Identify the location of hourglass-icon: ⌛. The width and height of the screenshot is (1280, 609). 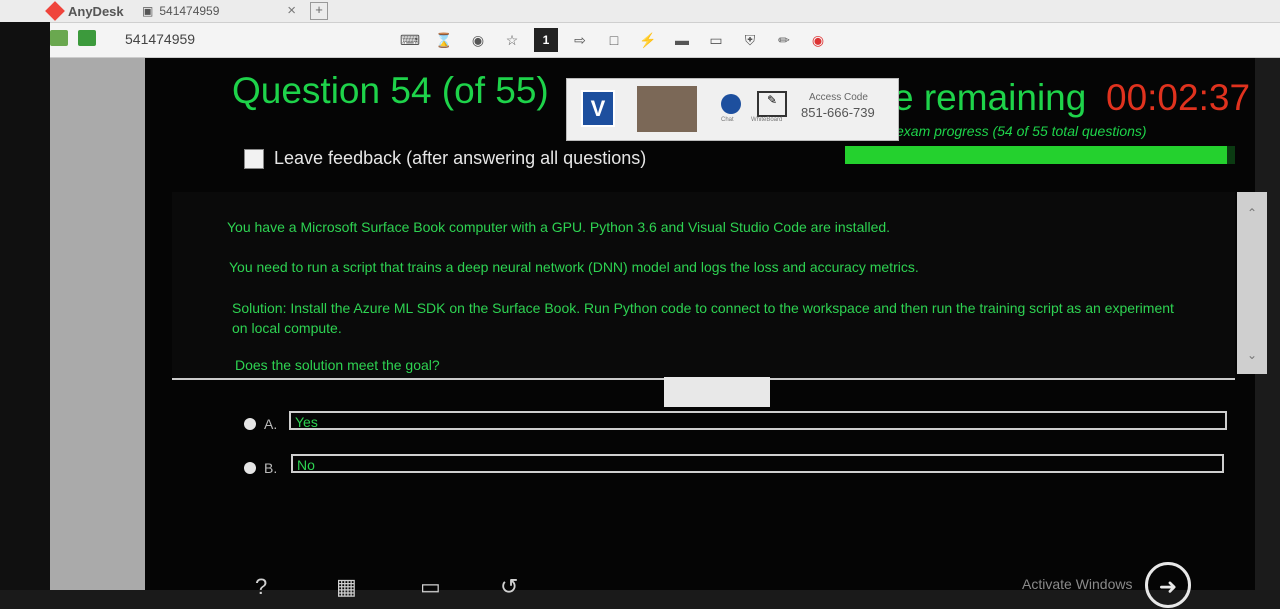
(444, 40).